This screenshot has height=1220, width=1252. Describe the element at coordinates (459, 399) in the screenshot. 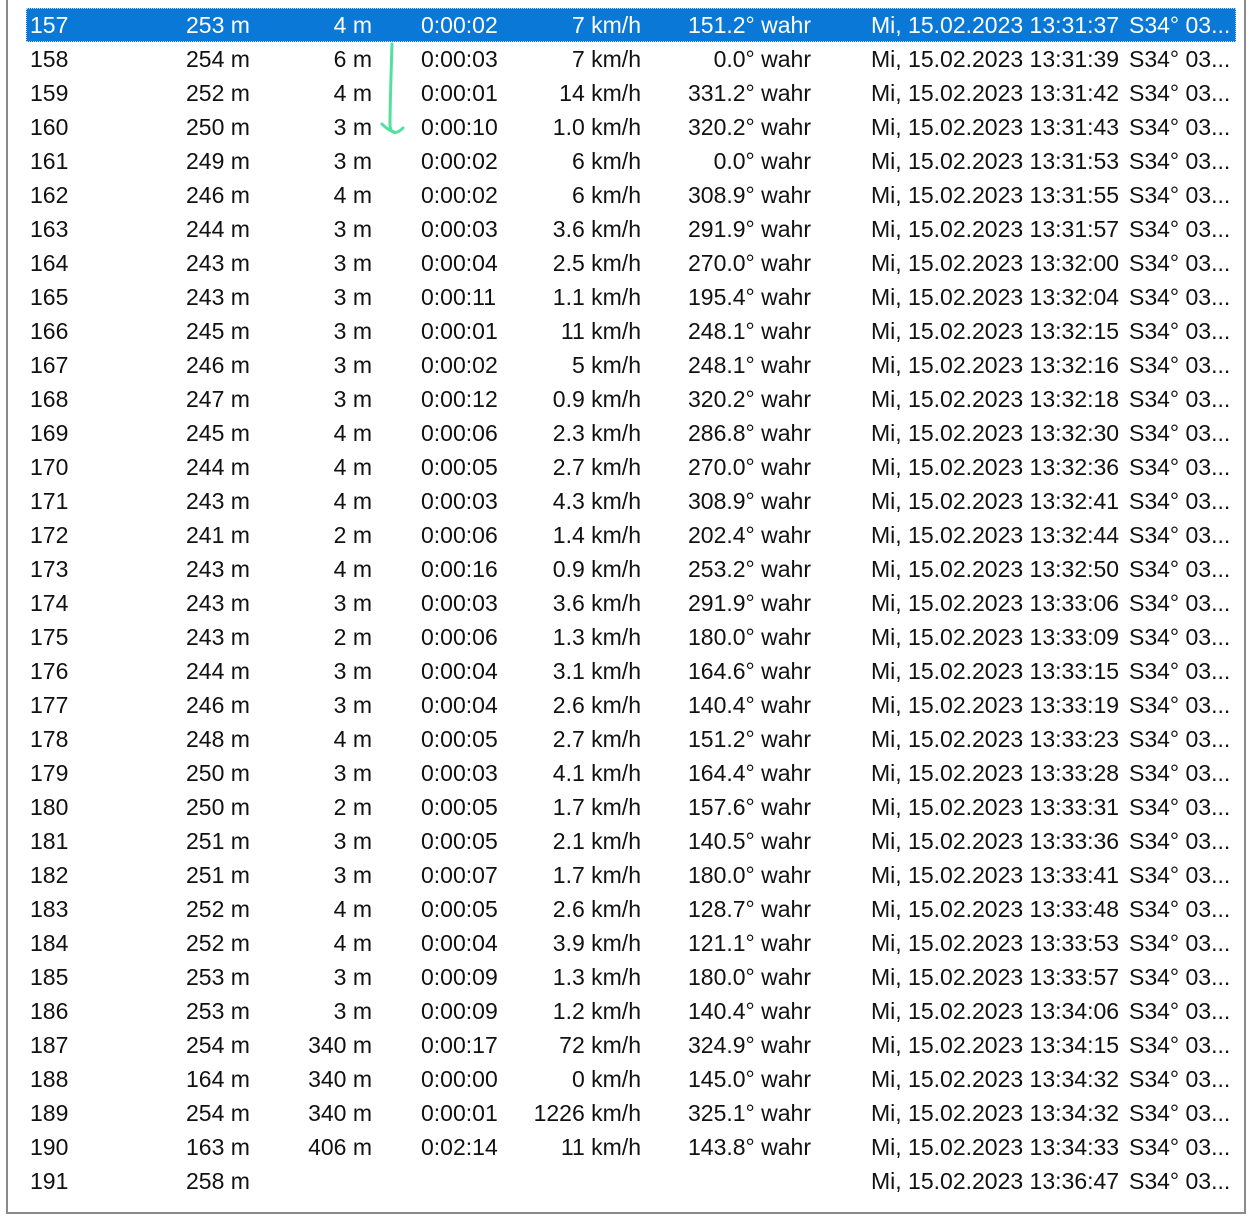

I see `cell-duration: 0:00:12` at that location.